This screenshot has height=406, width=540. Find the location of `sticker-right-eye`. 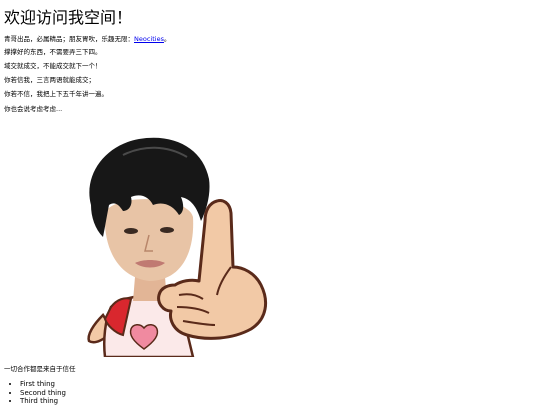

sticker-right-eye is located at coordinates (167, 230).